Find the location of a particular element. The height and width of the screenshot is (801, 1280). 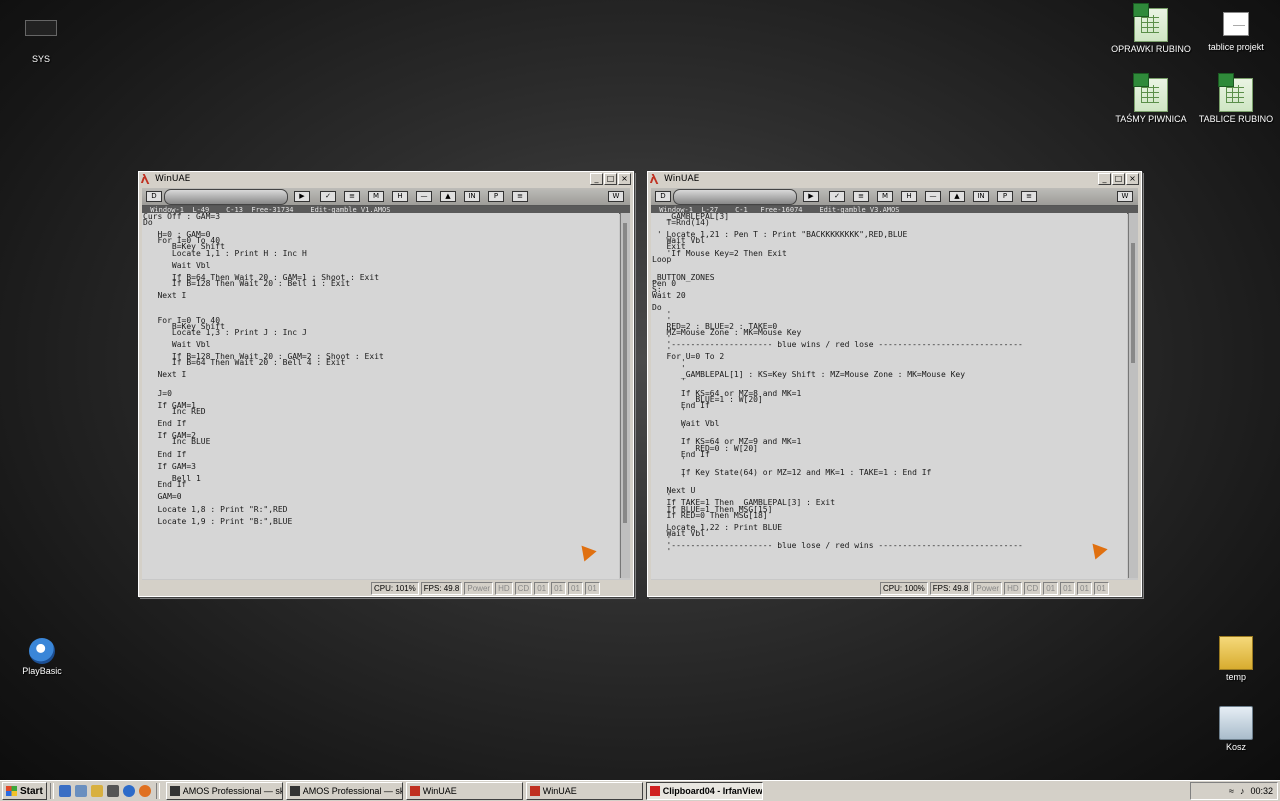

desktop-icon-playbasic: PlayBasic is located at coordinates (43, 657).